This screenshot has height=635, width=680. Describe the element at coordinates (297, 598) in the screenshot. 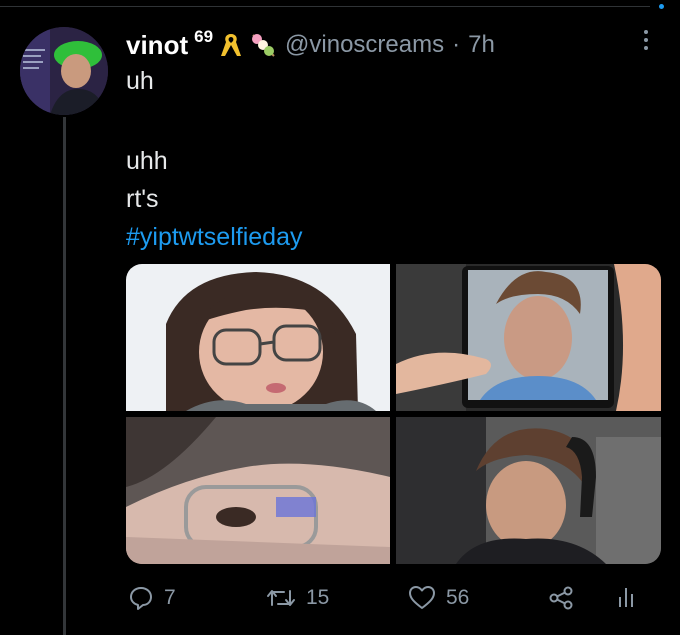

I see `retweet-button: 15` at that location.